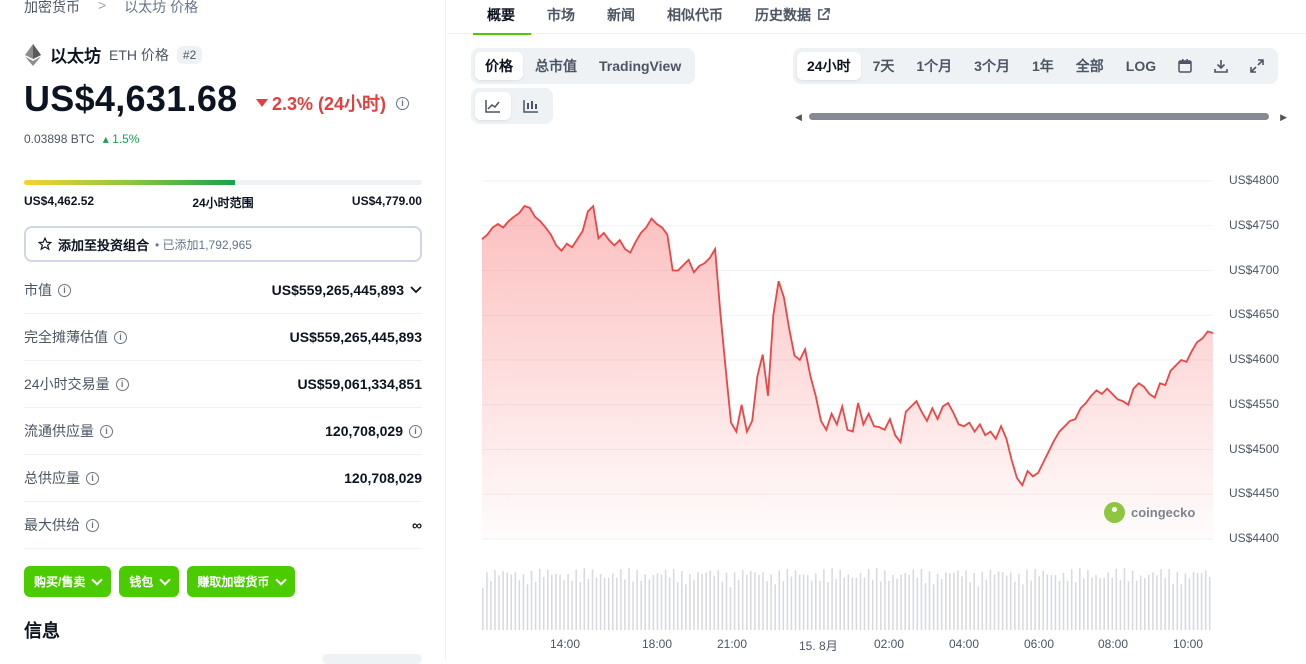 This screenshot has height=664, width=1306. What do you see at coordinates (223, 337) in the screenshot?
I see `stat-fdv: 完全摊薄估值 i US$559,265,445,893` at bounding box center [223, 337].